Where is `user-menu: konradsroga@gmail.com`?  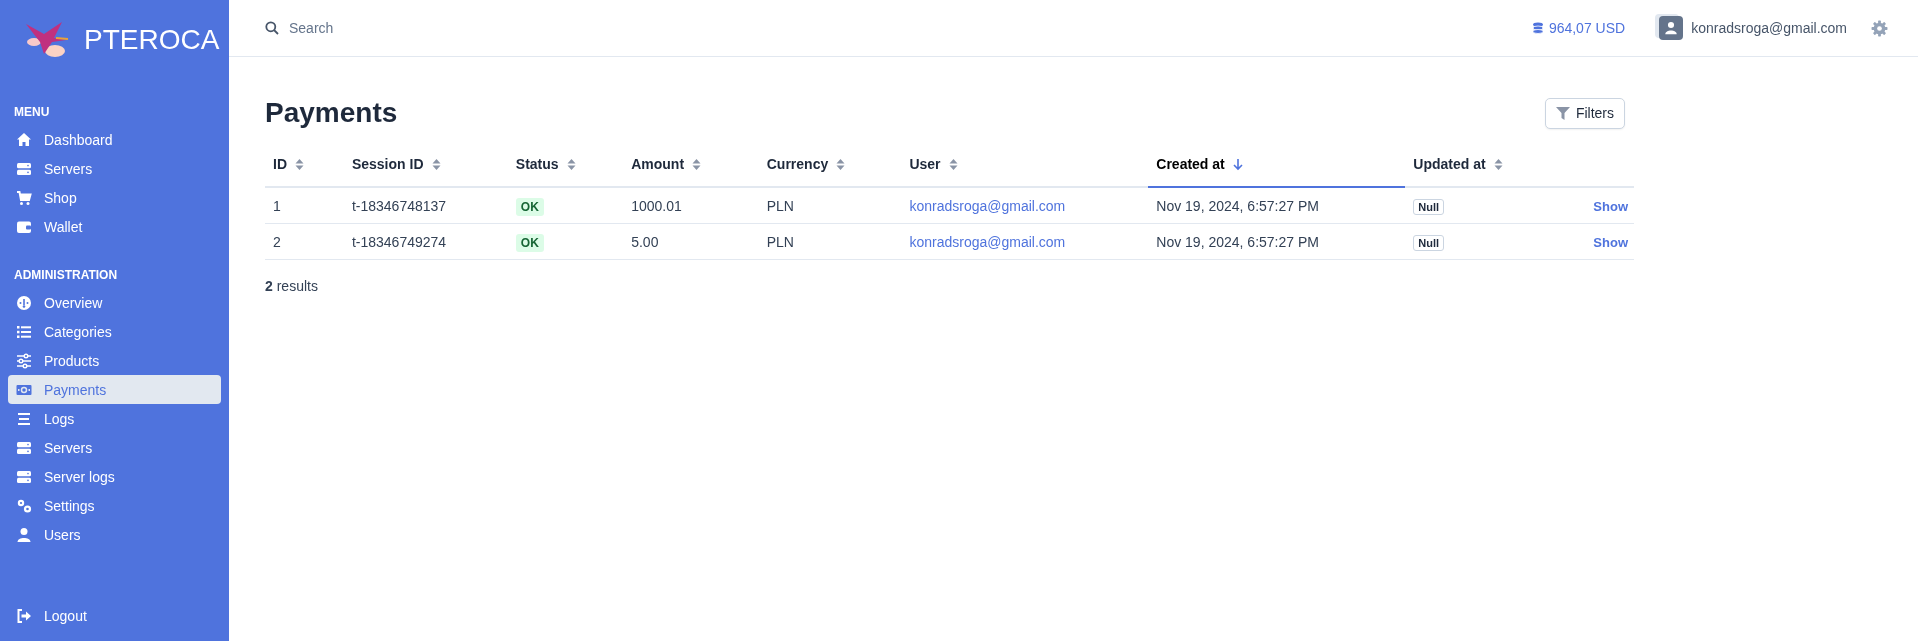
user-menu: konradsroga@gmail.com is located at coordinates (1753, 28).